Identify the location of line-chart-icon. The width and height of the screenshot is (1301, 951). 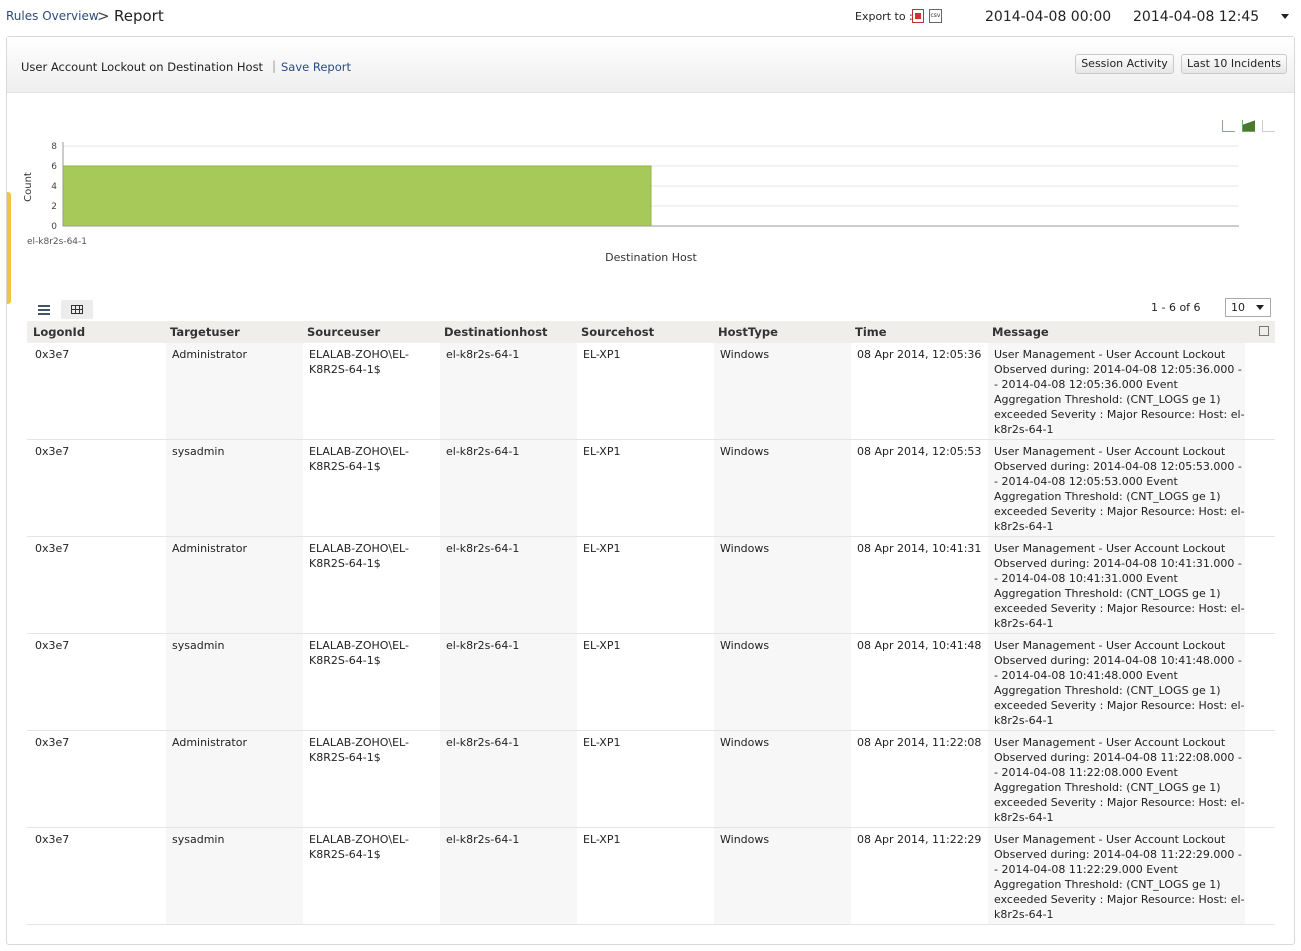
(1228, 126).